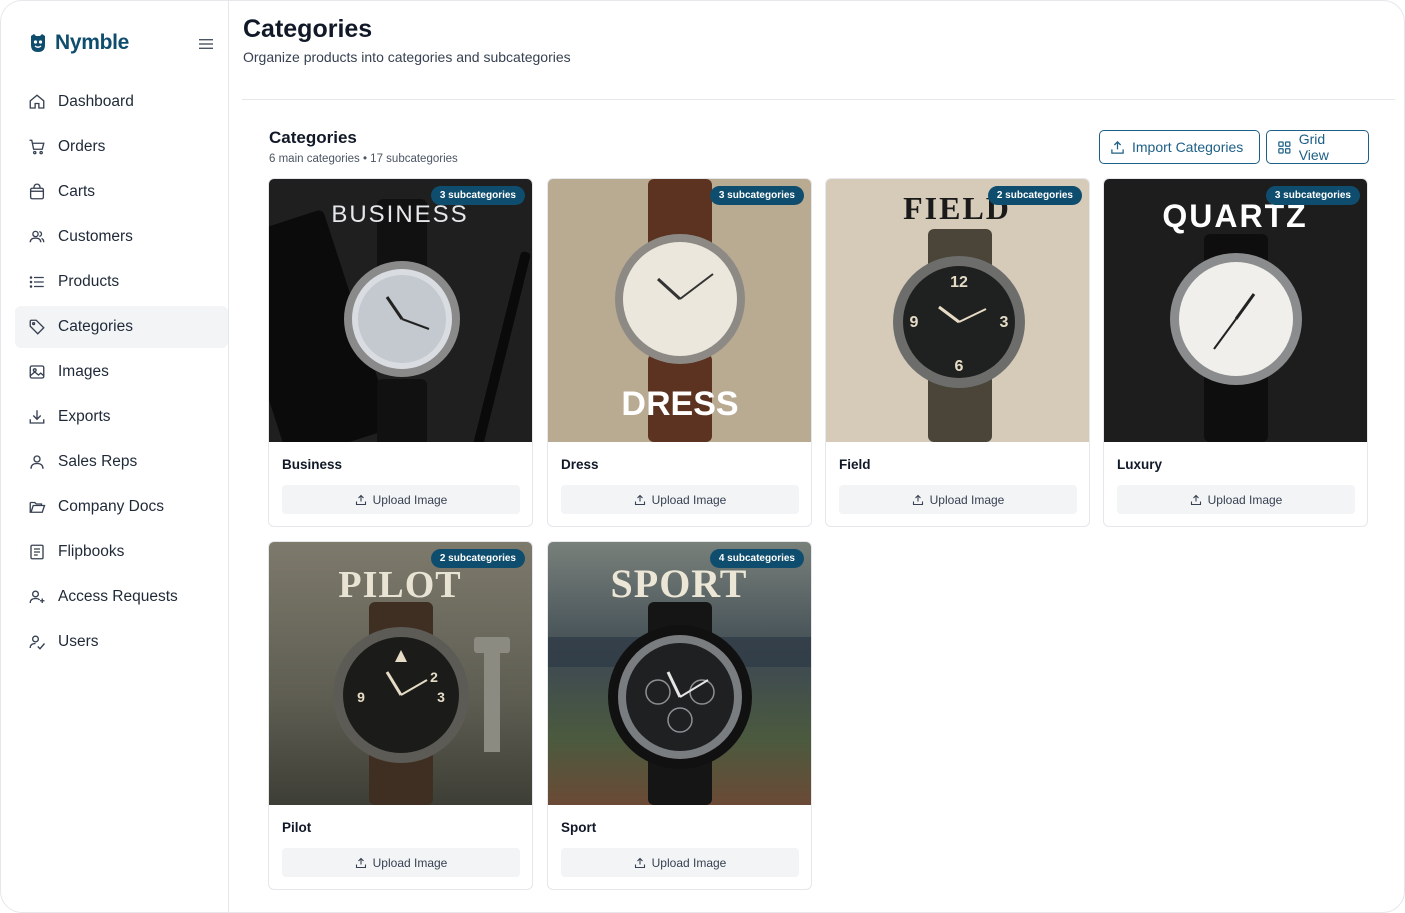 This screenshot has height=913, width=1405. What do you see at coordinates (579, 827) in the screenshot?
I see `category-name: Sport` at bounding box center [579, 827].